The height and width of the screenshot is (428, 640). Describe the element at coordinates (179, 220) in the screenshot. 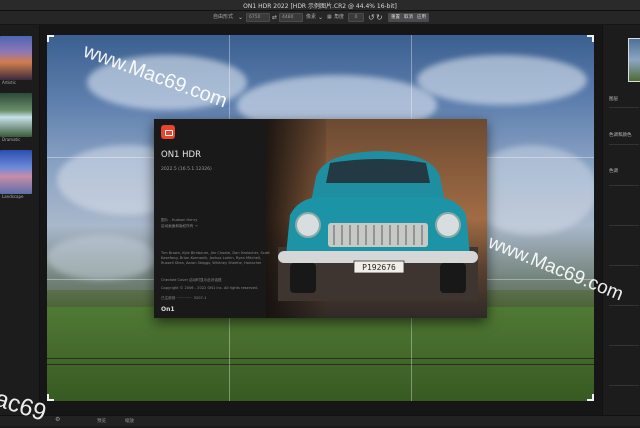

I see `about-credit: 图片 - Hudson Henry` at that location.